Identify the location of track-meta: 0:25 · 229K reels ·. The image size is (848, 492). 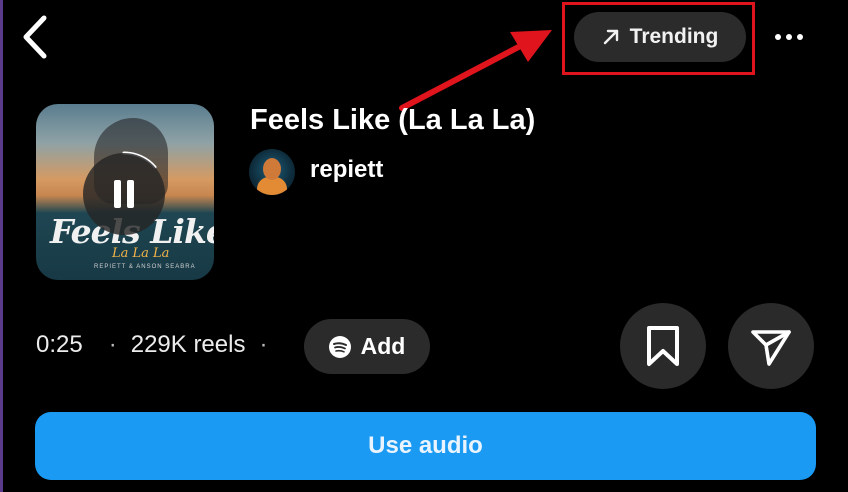
(151, 345).